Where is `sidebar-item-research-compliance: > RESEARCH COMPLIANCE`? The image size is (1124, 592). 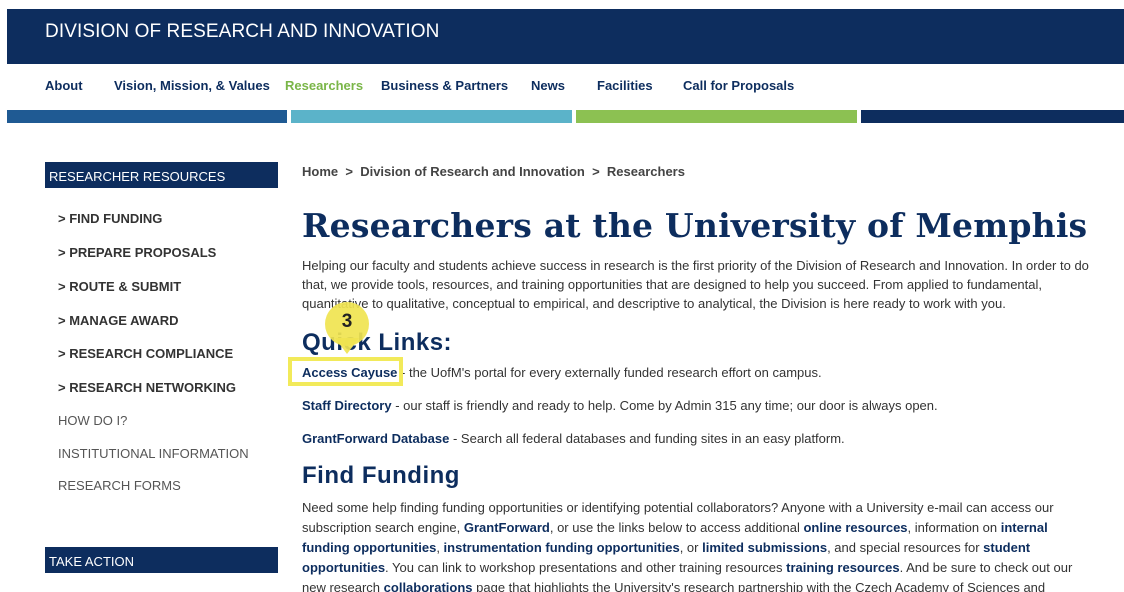
sidebar-item-research-compliance: > RESEARCH COMPLIANCE is located at coordinates (145, 353).